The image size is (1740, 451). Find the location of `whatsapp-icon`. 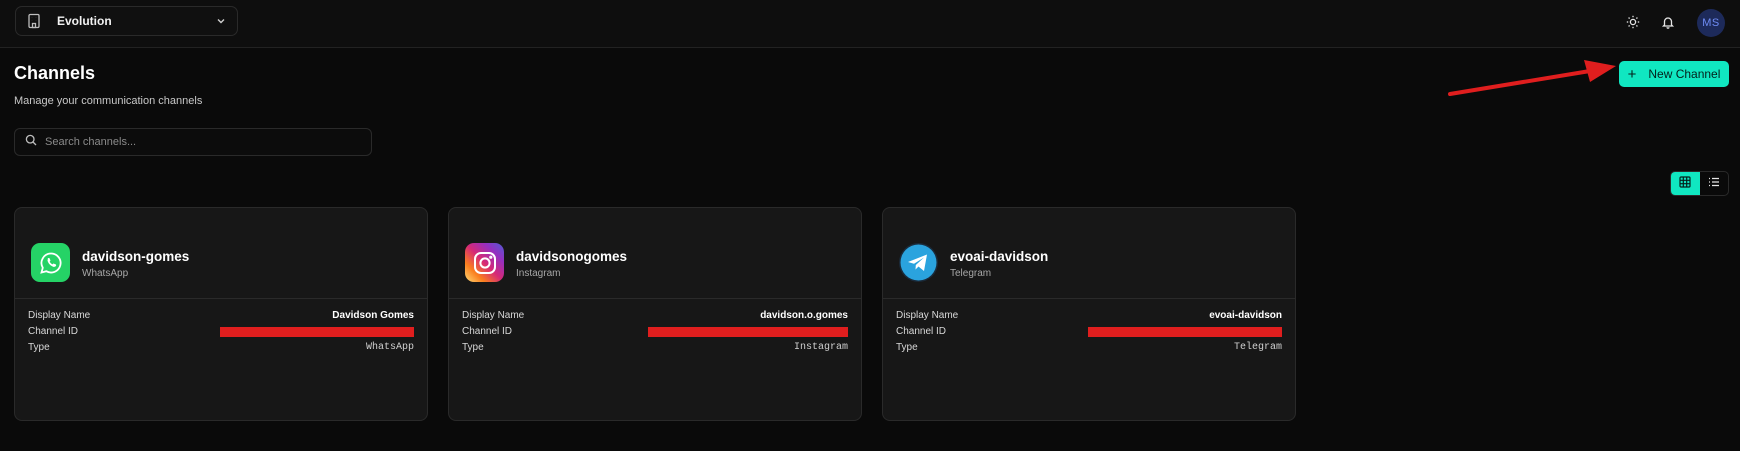

whatsapp-icon is located at coordinates (50, 262).